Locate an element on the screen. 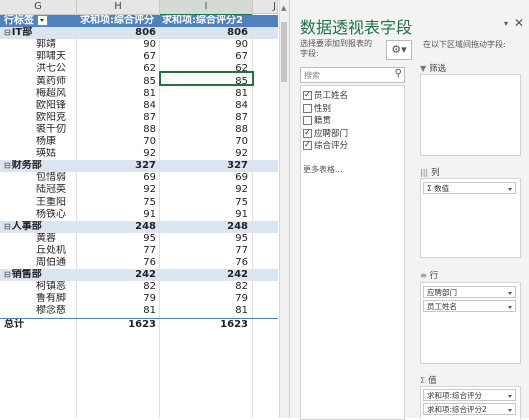  value-cell-i: 248 is located at coordinates (204, 227).